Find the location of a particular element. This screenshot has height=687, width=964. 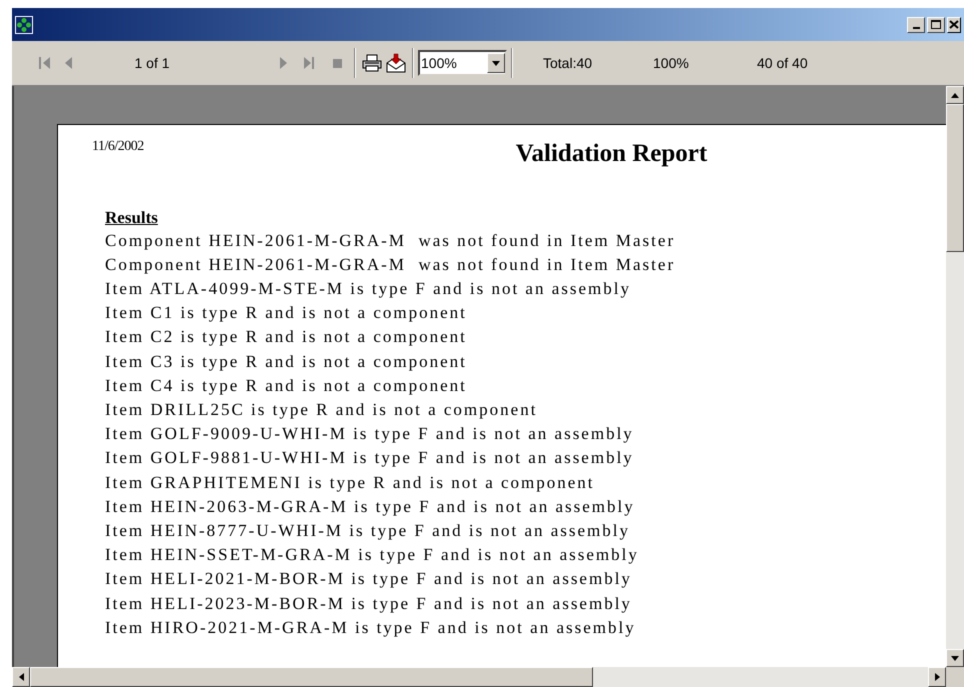

report-line: Item DRILL25C is type R and is not a component is located at coordinates (321, 409).